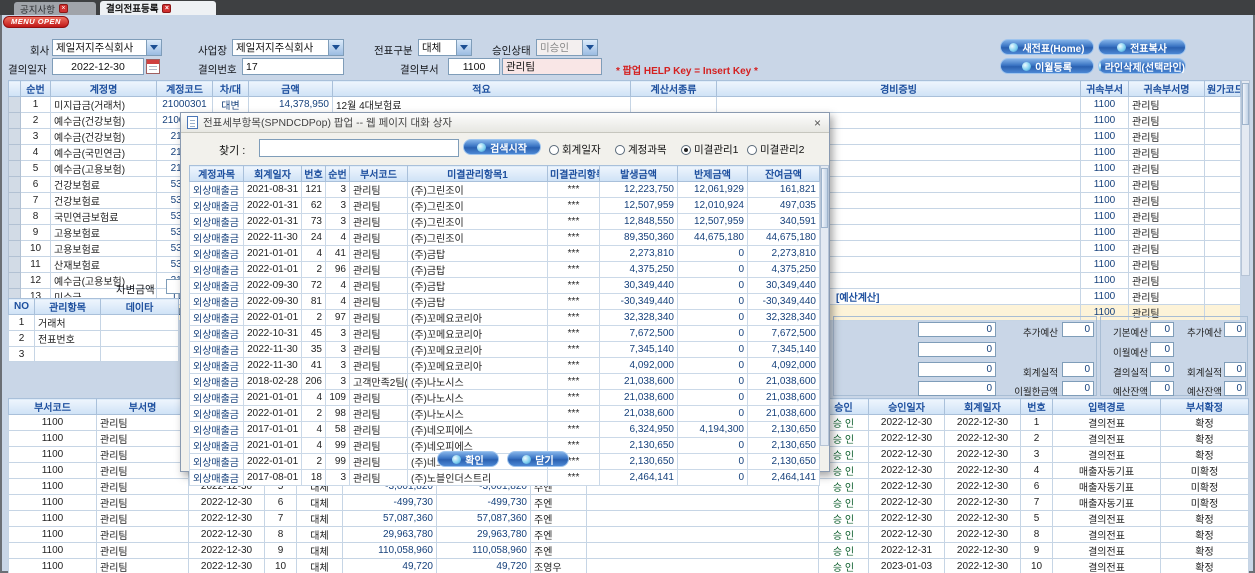 The image size is (1255, 573). Describe the element at coordinates (638, 173) in the screenshot. I see `column-header: 발생금액` at that location.